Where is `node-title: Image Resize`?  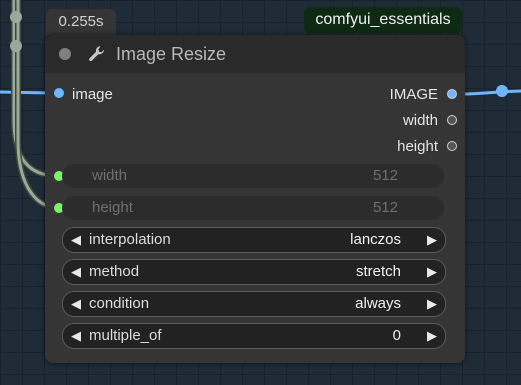 node-title: Image Resize is located at coordinates (171, 54).